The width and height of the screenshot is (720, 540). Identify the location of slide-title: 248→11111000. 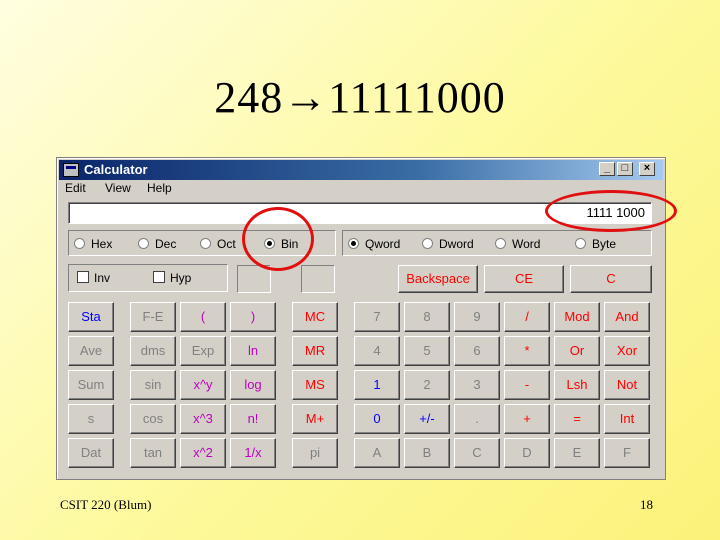
(360, 97).